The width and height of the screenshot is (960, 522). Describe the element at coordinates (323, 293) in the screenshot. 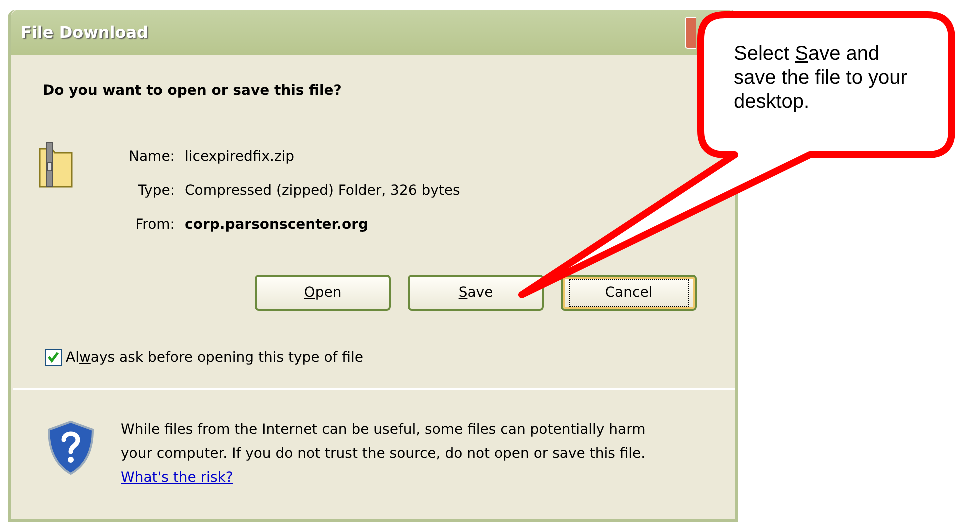

I see `dialog-button: Open` at that location.